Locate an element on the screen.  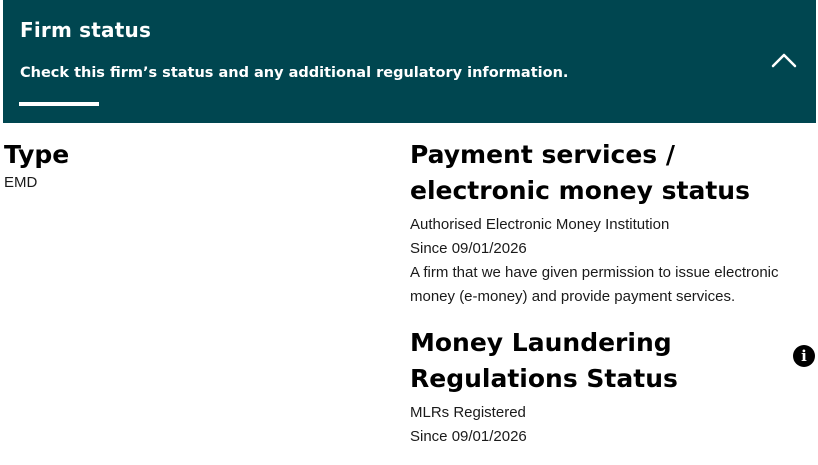
type-value: EMD is located at coordinates (21, 182).